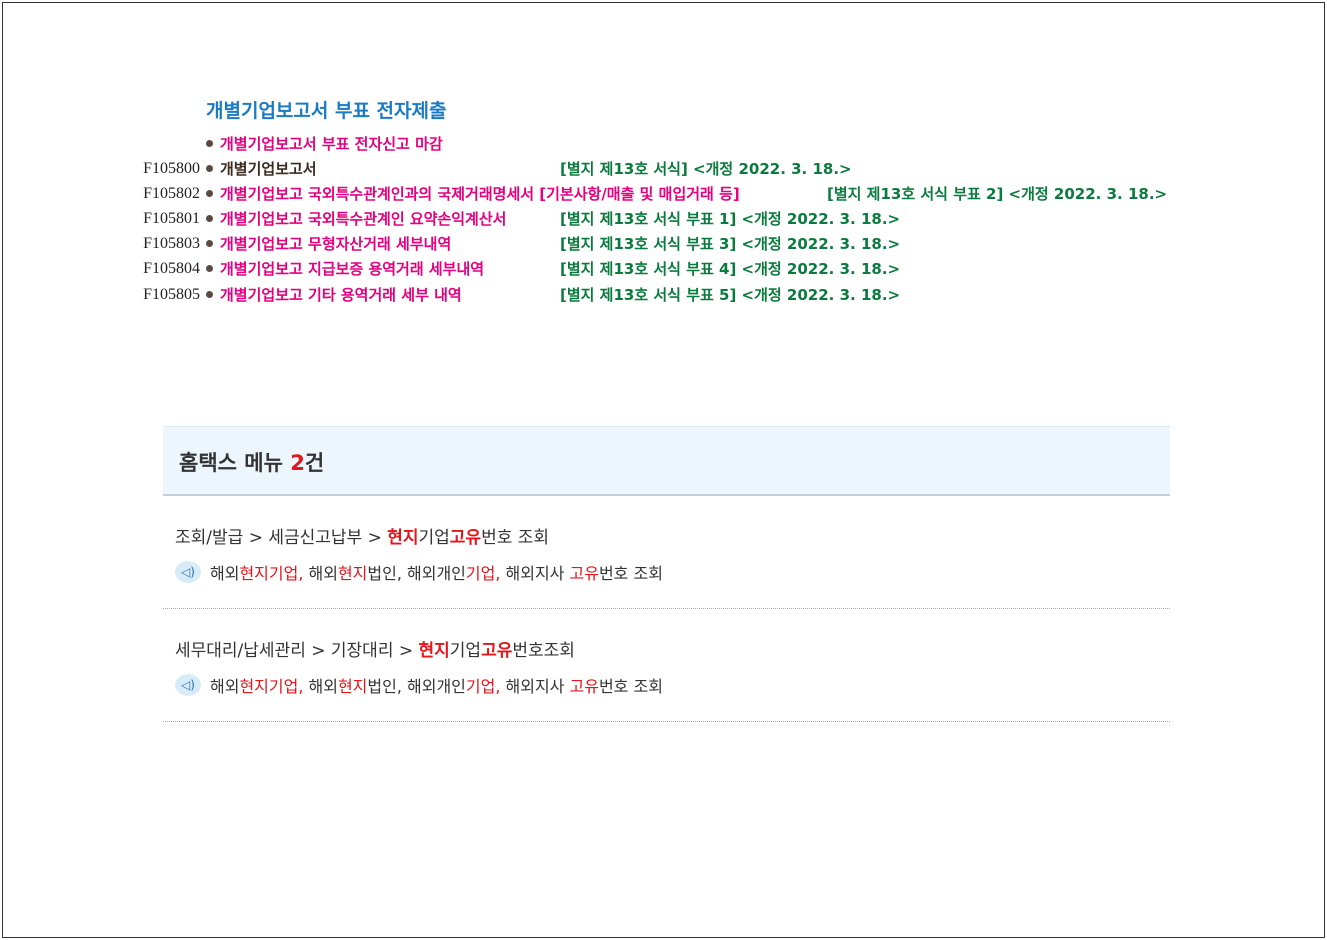 The width and height of the screenshot is (1327, 940). I want to click on form-link: 개별기업보고 지급보증 용역거래 세부내역, so click(352, 268).